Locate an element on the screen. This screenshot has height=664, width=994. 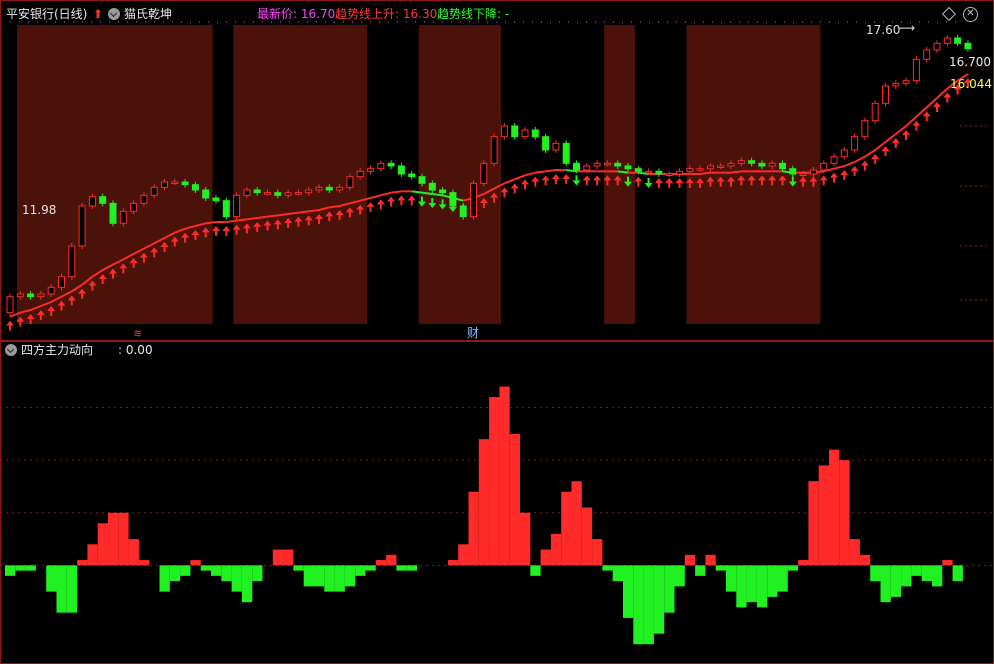
last-close-label: 16.700 is located at coordinates (970, 62).